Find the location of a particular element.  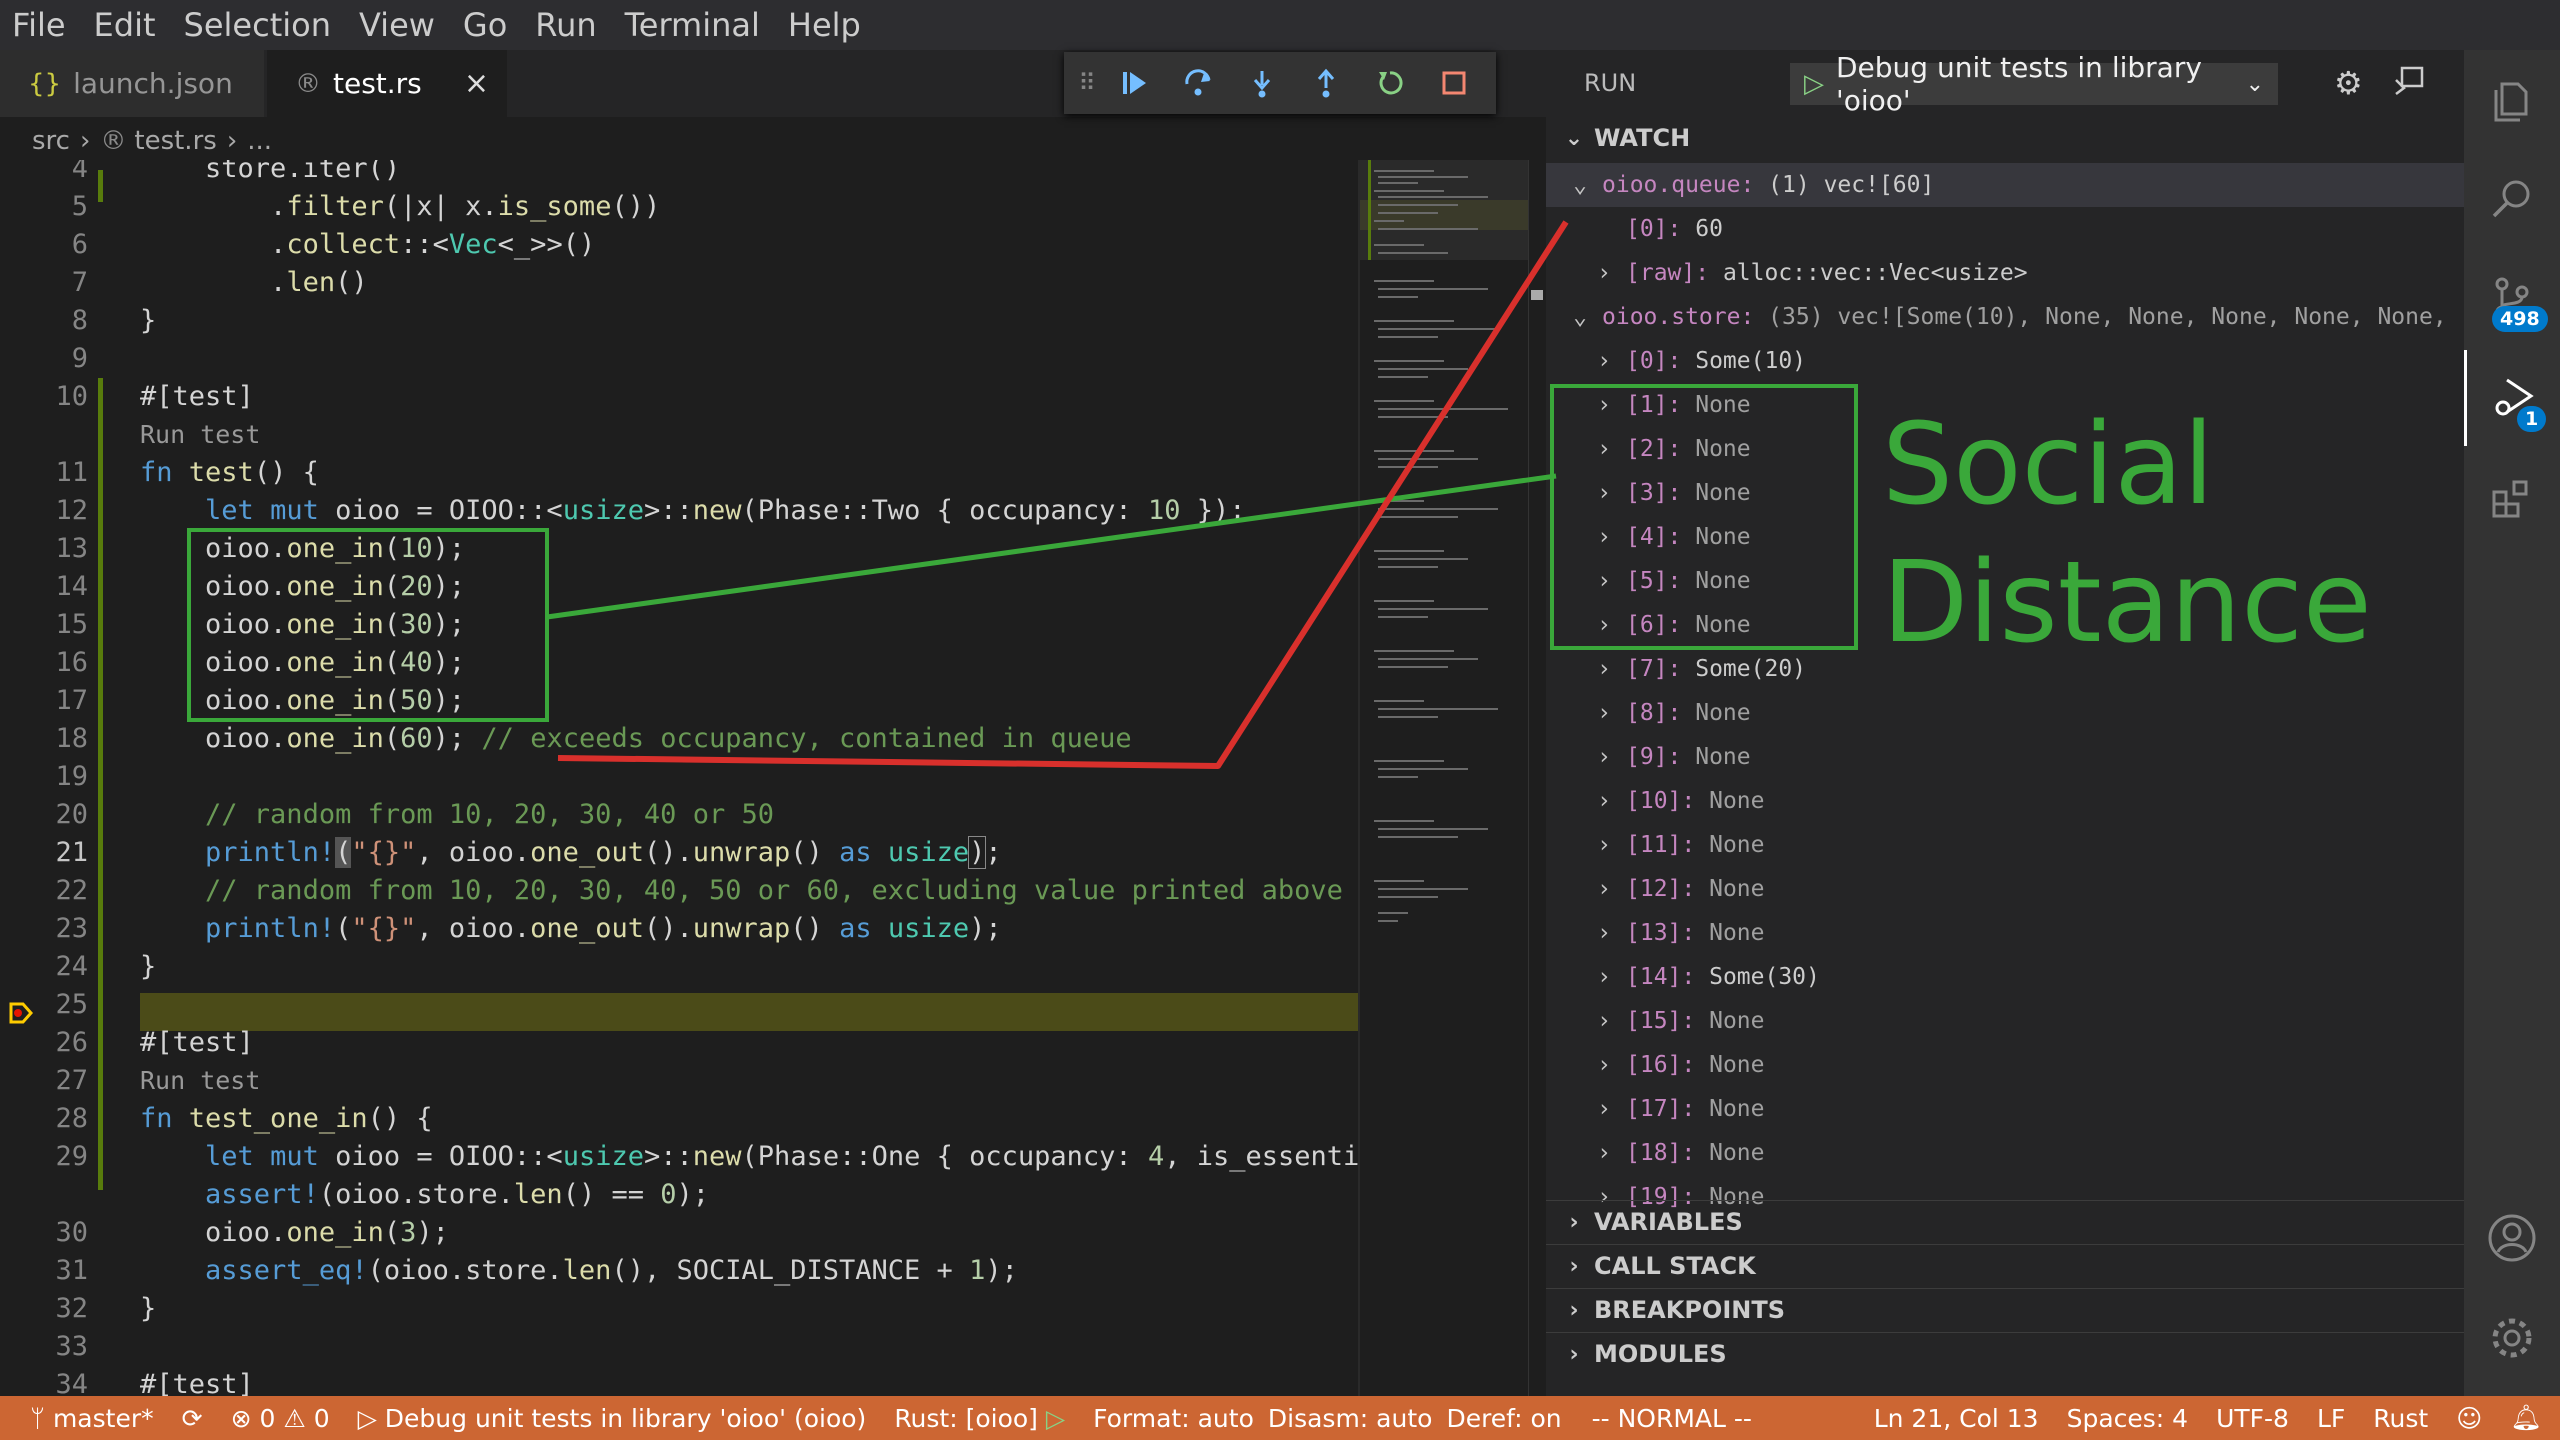

menu-view: View is located at coordinates (397, 25).